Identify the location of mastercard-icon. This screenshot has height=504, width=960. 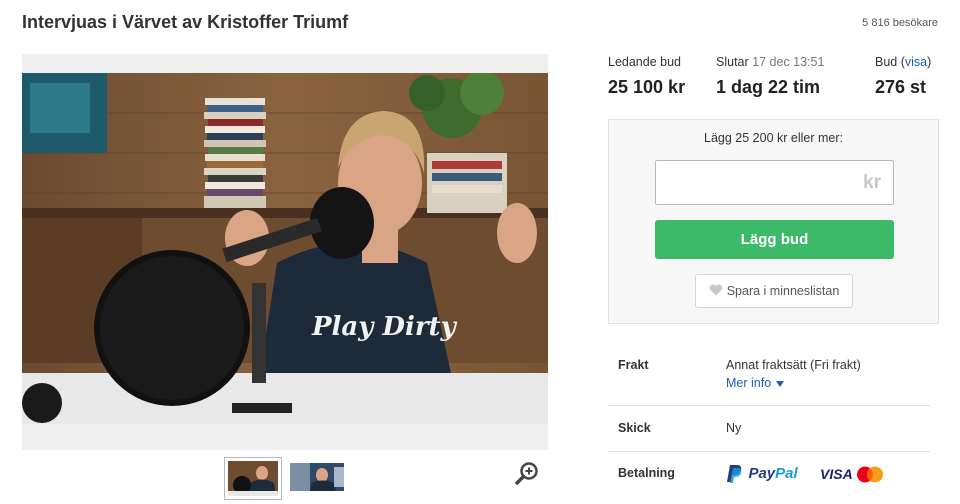
(870, 474).